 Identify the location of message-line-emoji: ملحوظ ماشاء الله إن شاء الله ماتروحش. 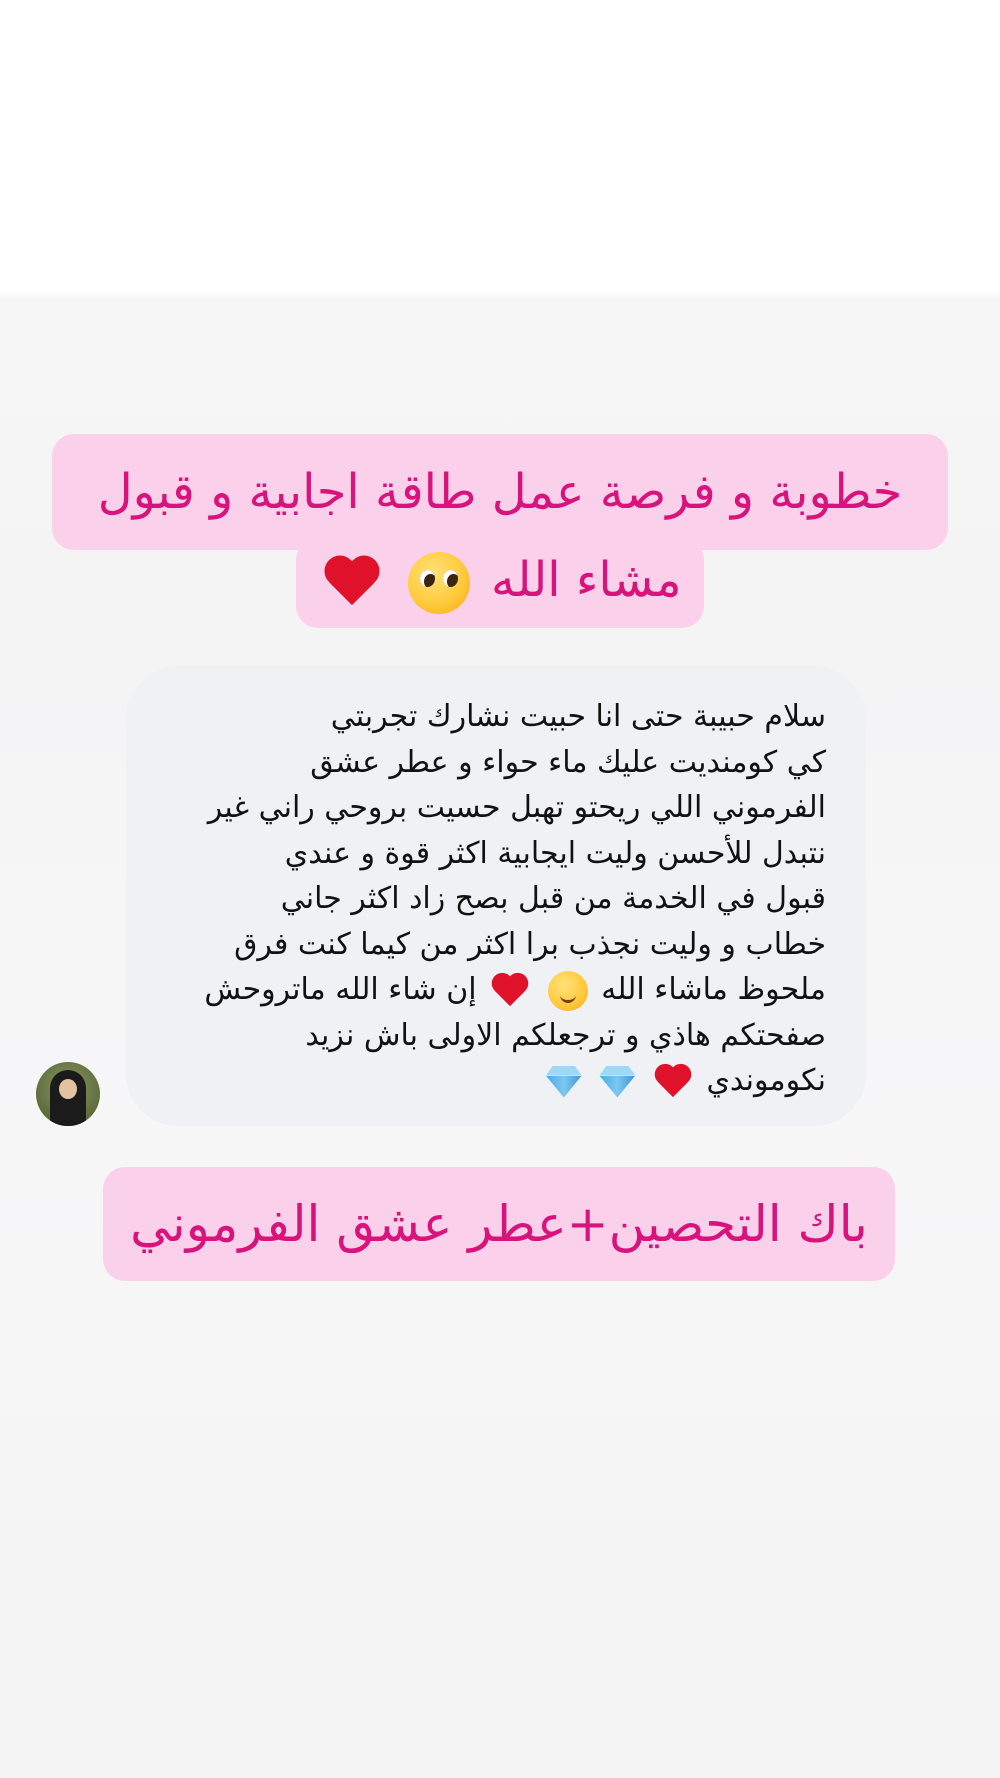
(515, 990).